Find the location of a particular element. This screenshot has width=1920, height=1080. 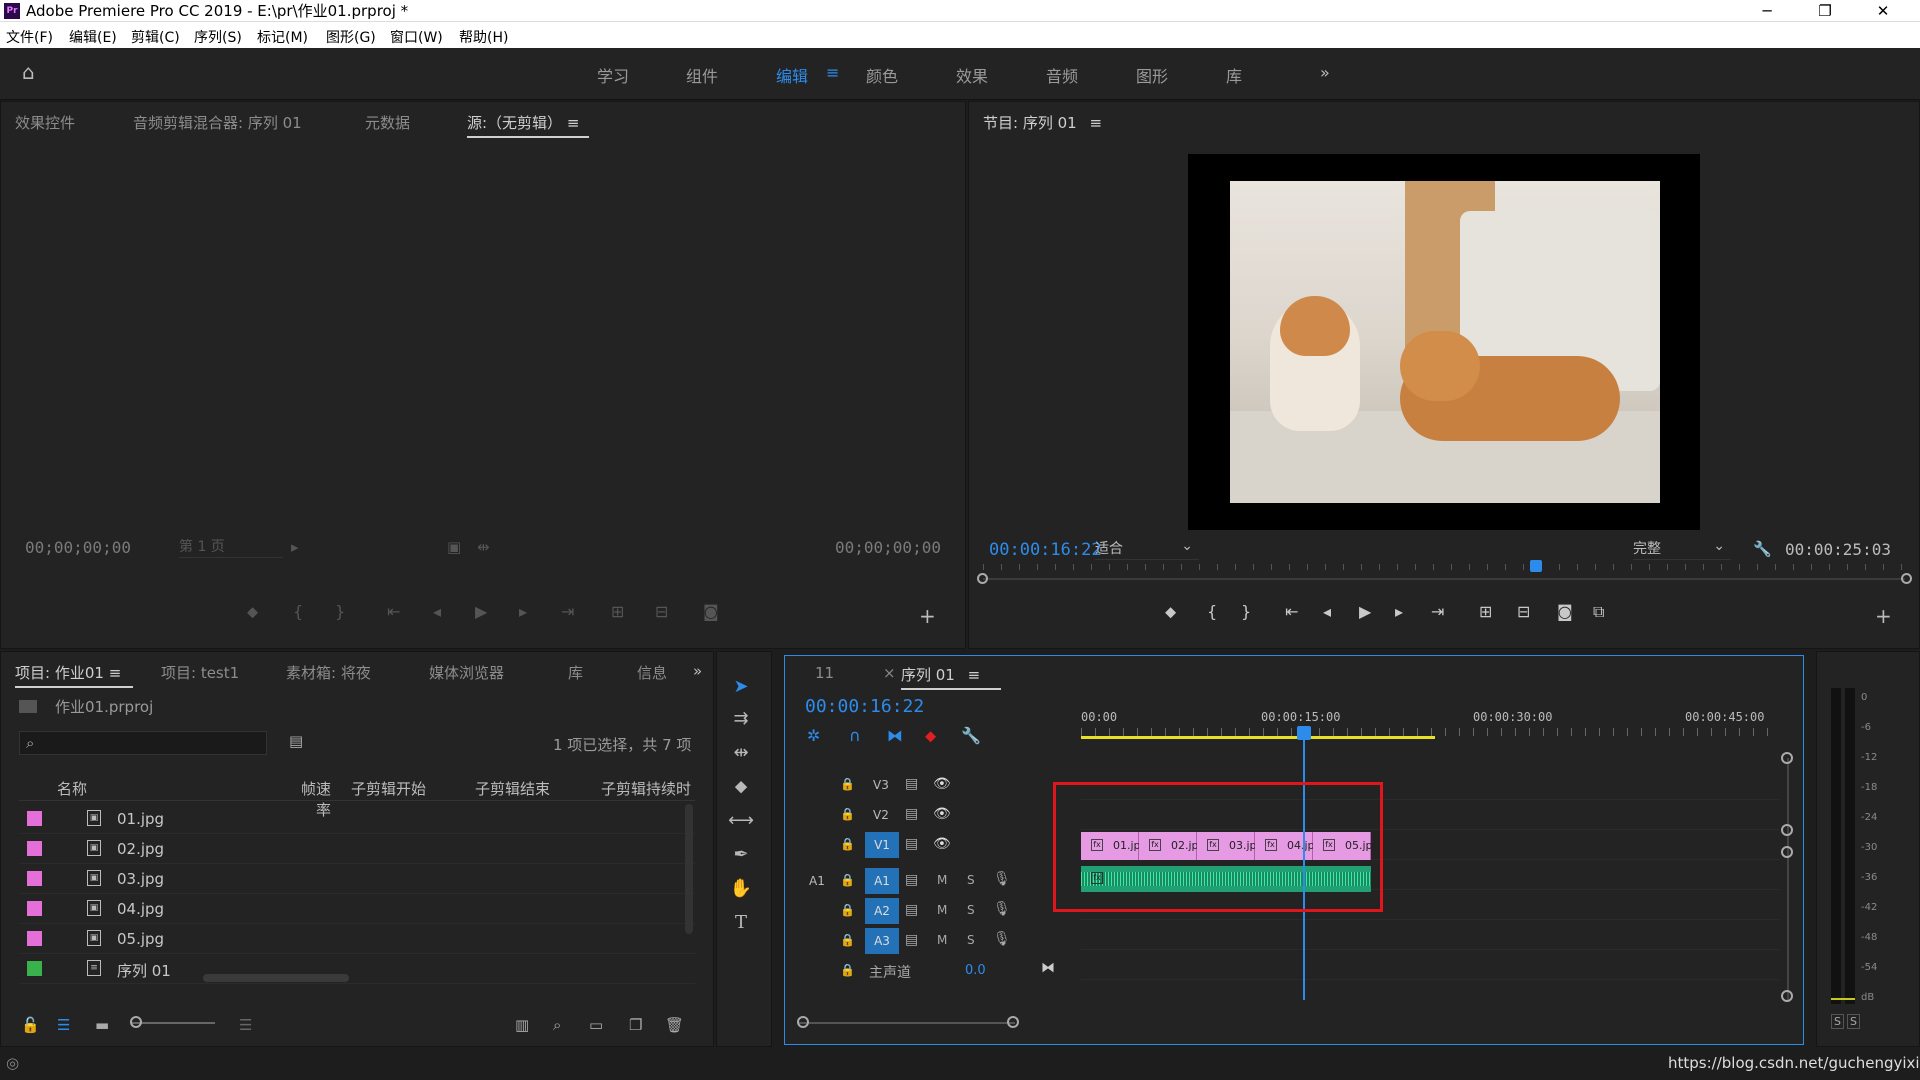

pen-tool-icon: ✒ is located at coordinates (741, 855).